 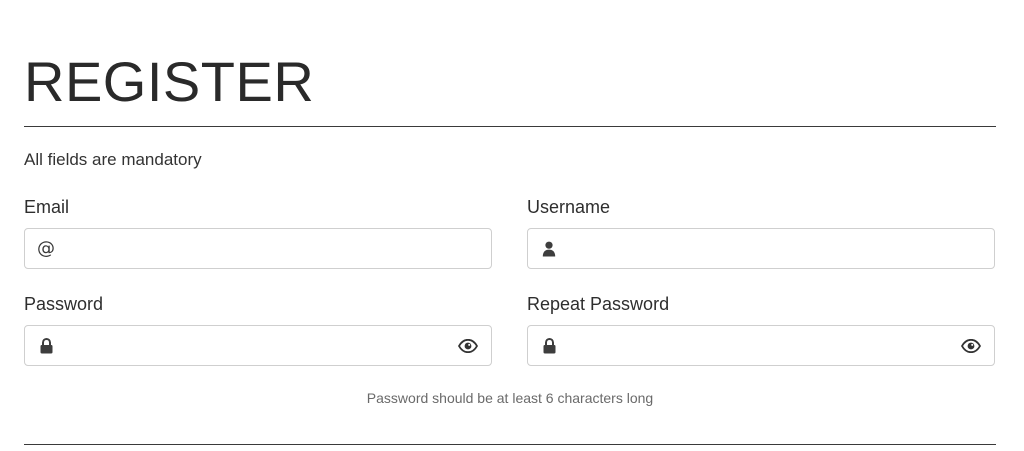 I want to click on title-divider, so click(x=510, y=126).